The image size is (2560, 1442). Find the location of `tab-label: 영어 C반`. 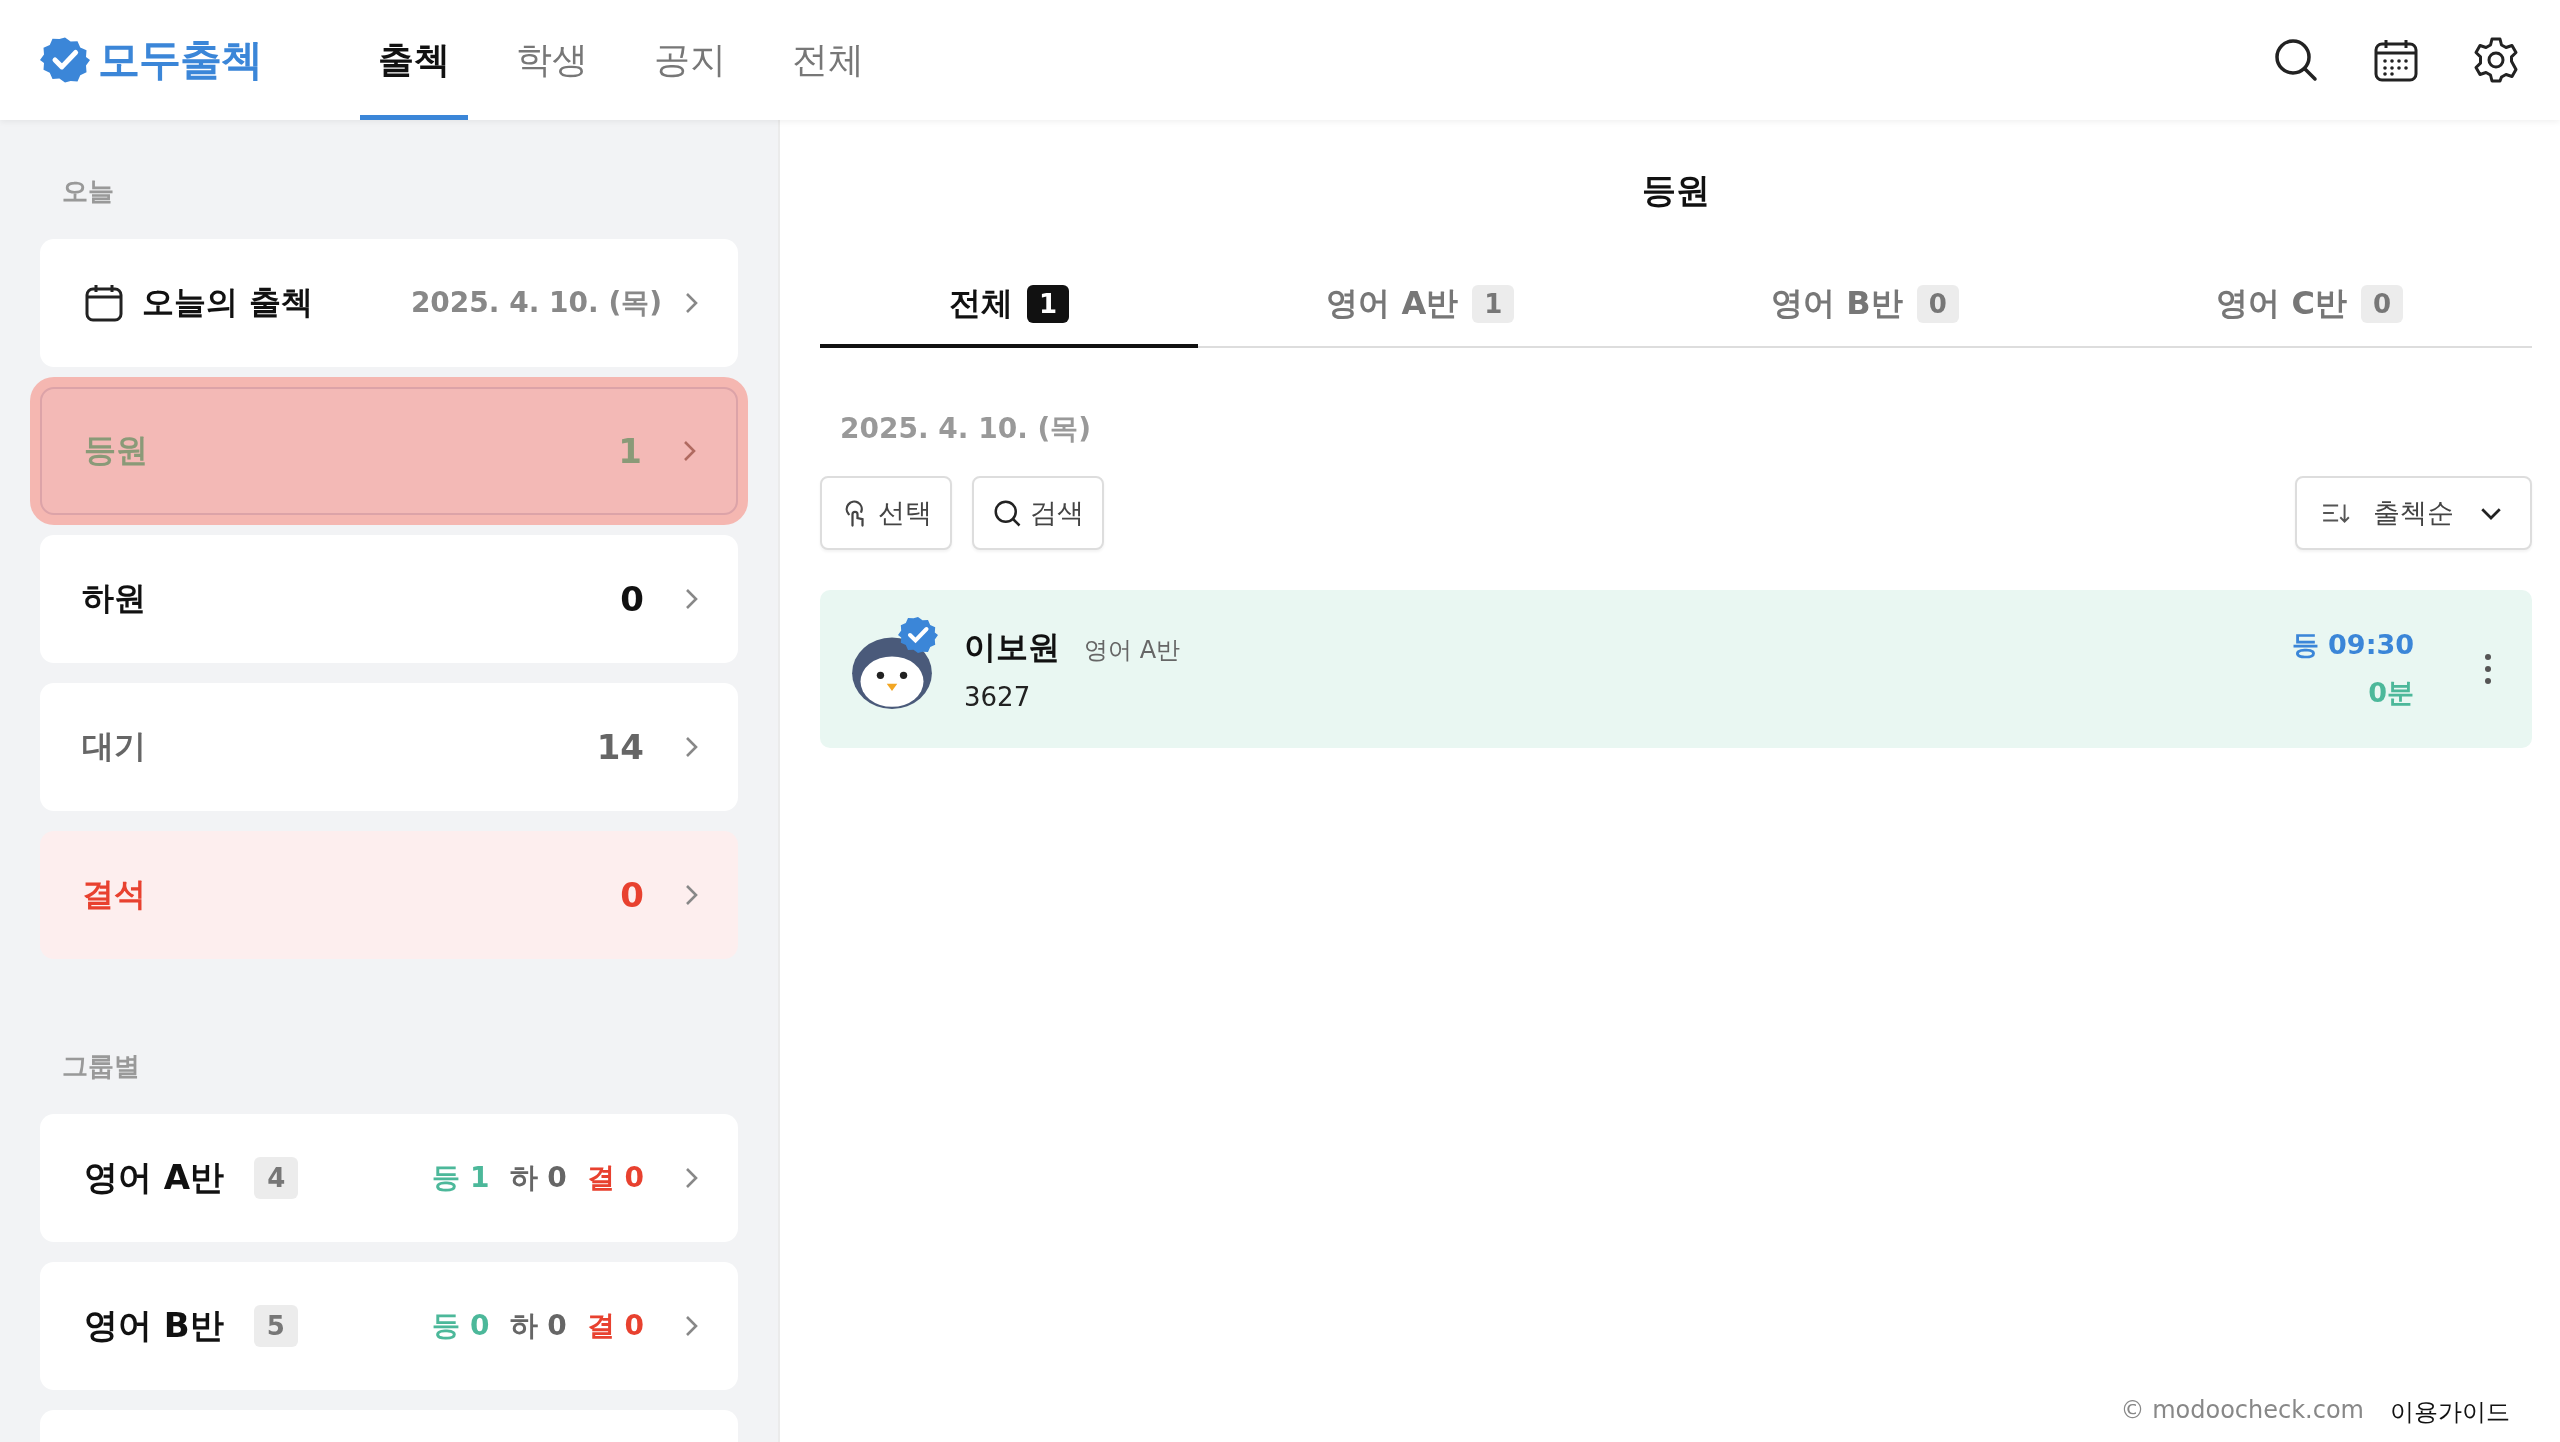

tab-label: 영어 C반 is located at coordinates (2281, 303).